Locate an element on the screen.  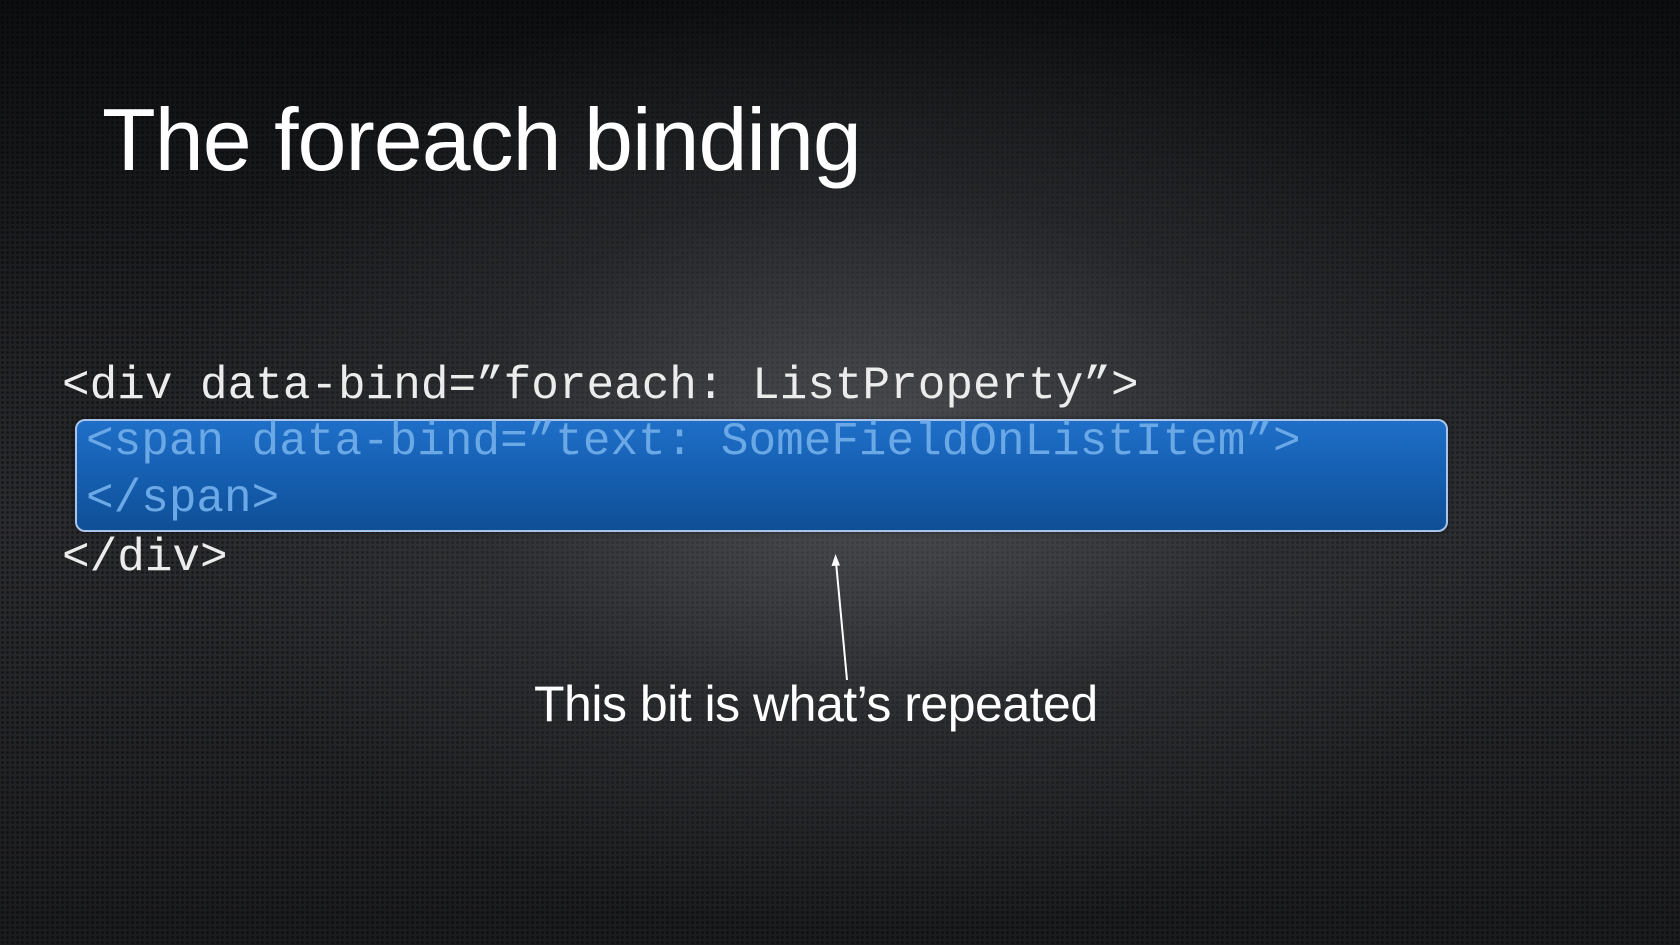
code-line-div-open: <div data-bind=”foreach: ListProperty”> is located at coordinates (600, 386).